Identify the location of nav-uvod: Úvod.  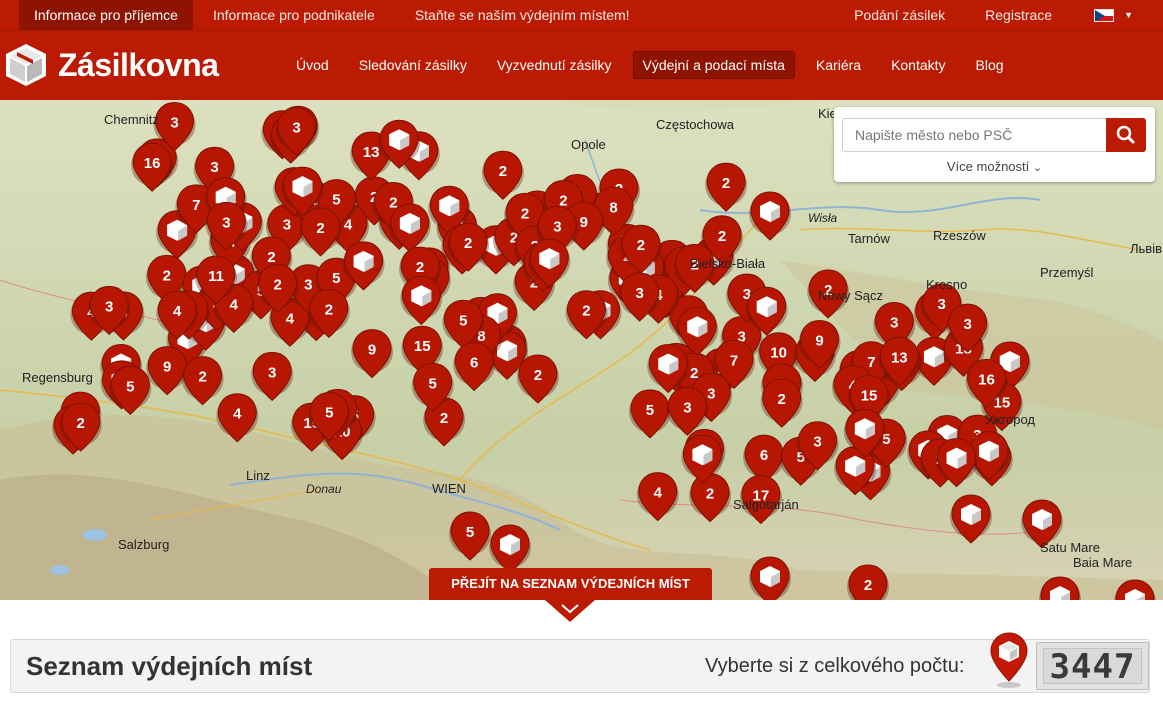
(312, 65).